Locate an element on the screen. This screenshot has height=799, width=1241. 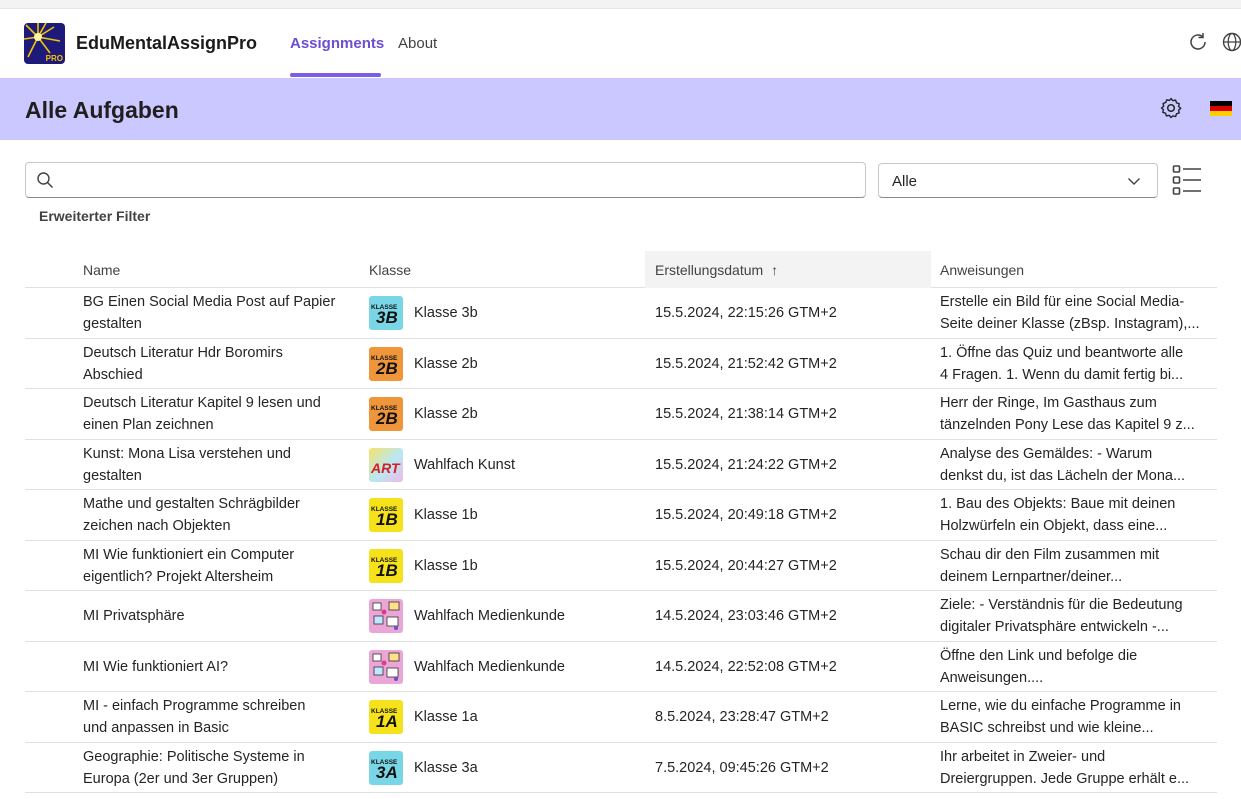
assignment-name-line: gestalten is located at coordinates (112, 475).